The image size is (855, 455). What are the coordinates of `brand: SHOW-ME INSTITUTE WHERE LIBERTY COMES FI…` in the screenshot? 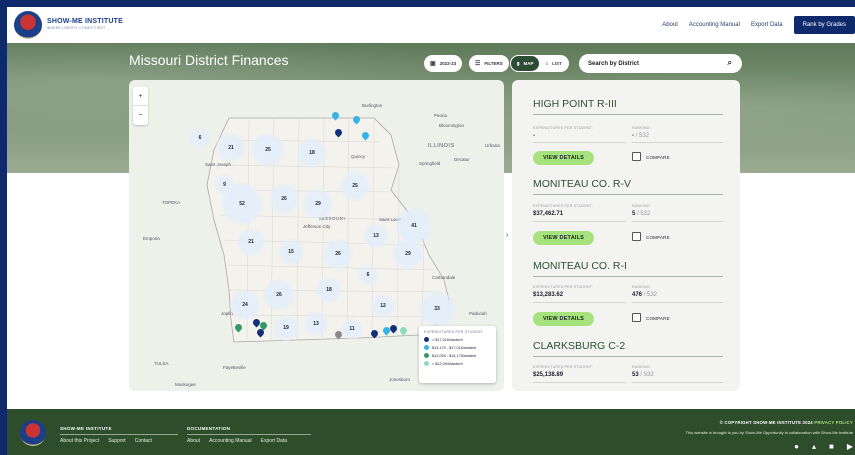 It's located at (85, 24).